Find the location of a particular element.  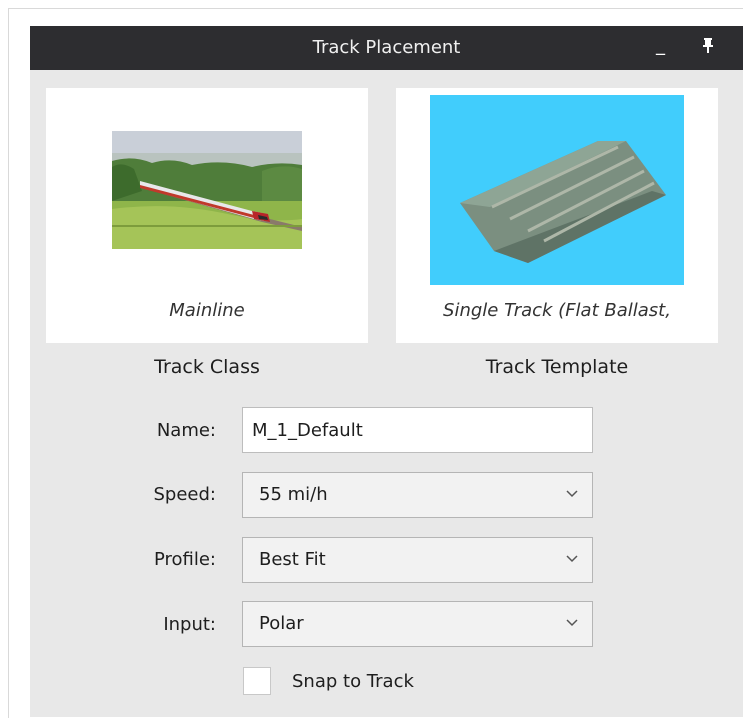

speed-select: 55 mi/h is located at coordinates (417, 495).